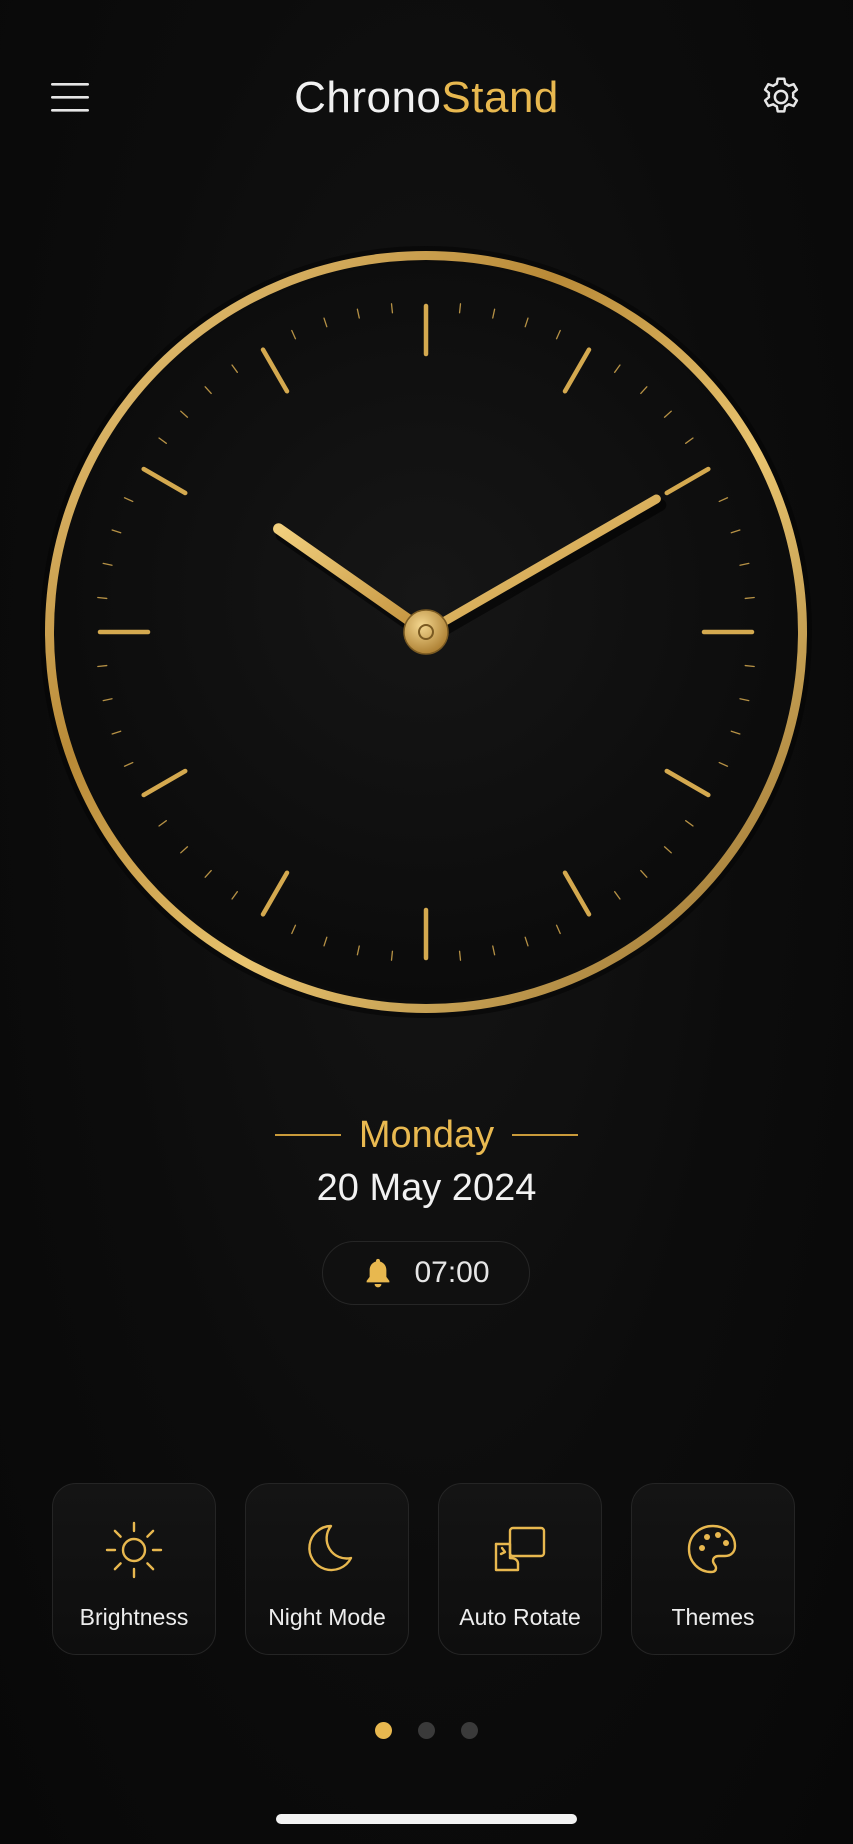  I want to click on app-title-part1: Chrono, so click(368, 97).